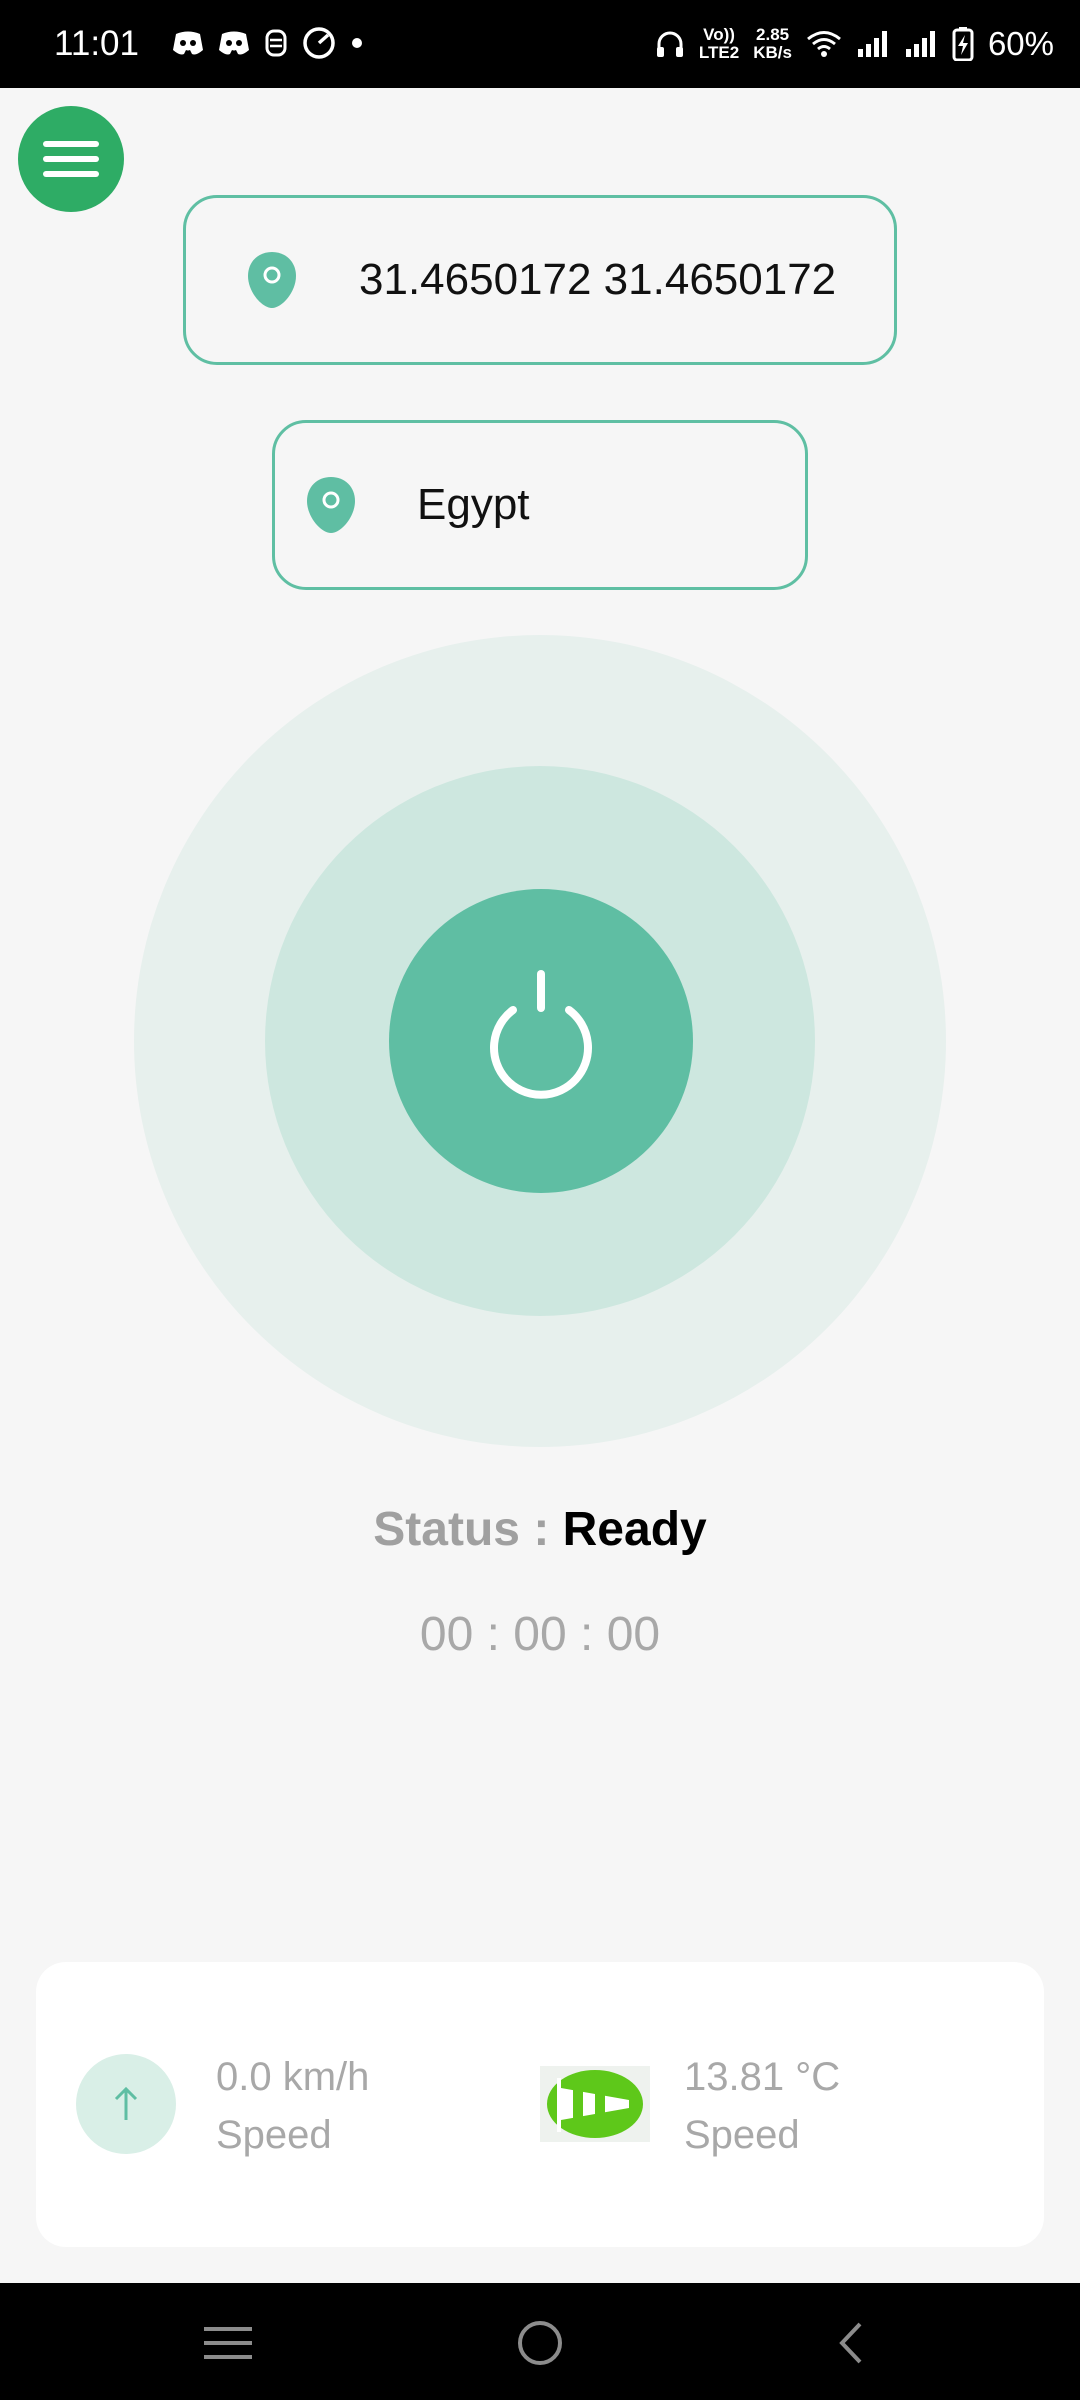  What do you see at coordinates (96, 43) in the screenshot?
I see `status-time: 11:01` at bounding box center [96, 43].